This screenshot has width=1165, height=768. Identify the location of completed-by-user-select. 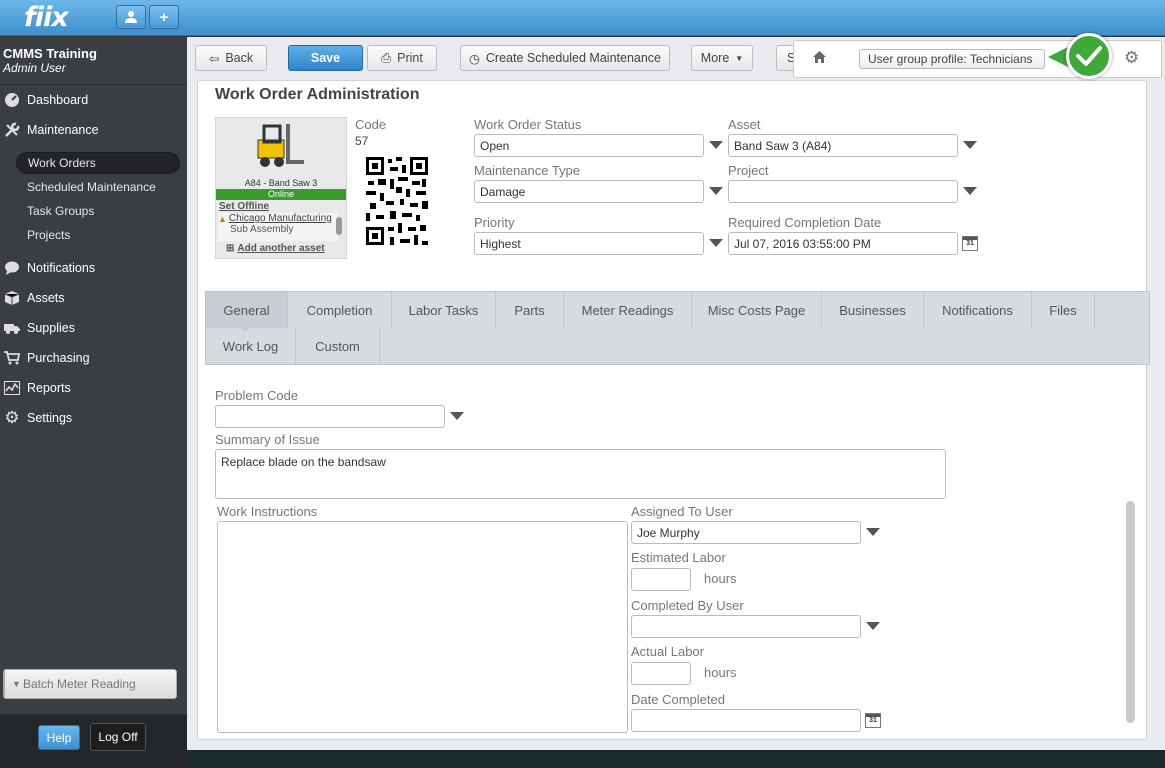
(746, 626).